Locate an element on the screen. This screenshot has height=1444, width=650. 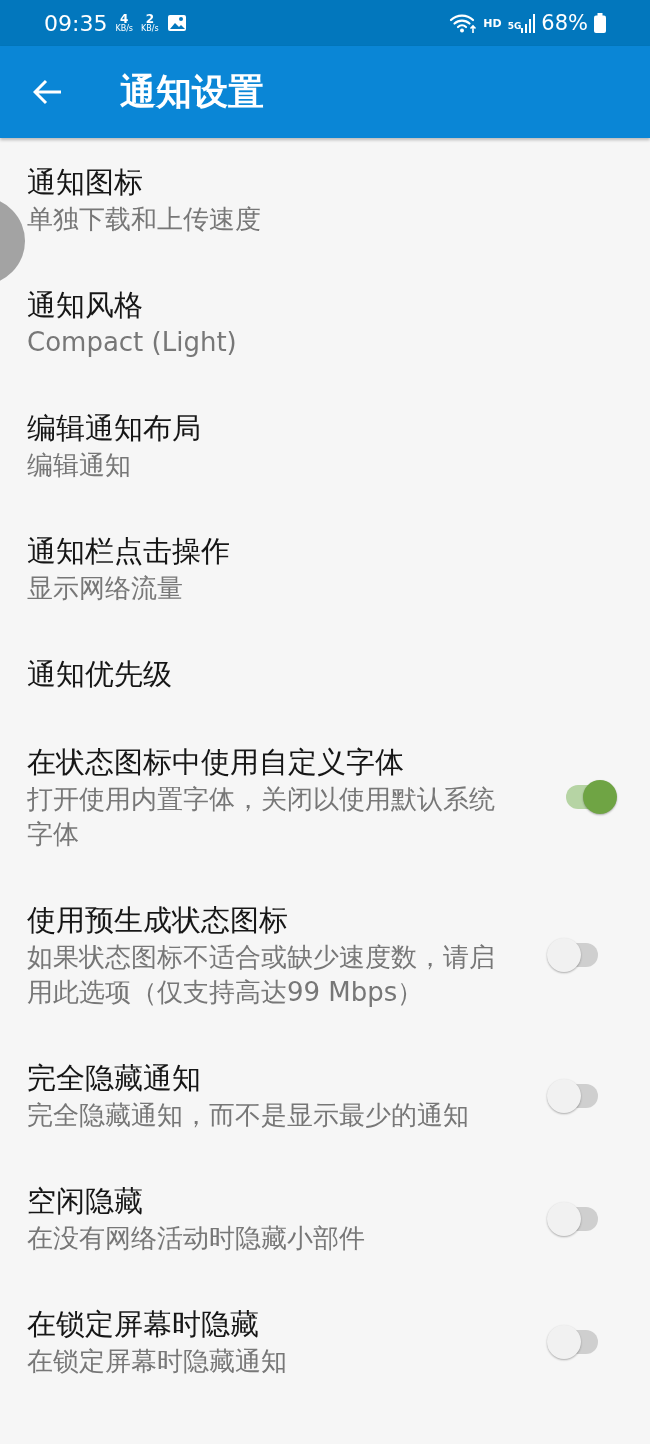
setting-description: 编辑通知 is located at coordinates (79, 465).